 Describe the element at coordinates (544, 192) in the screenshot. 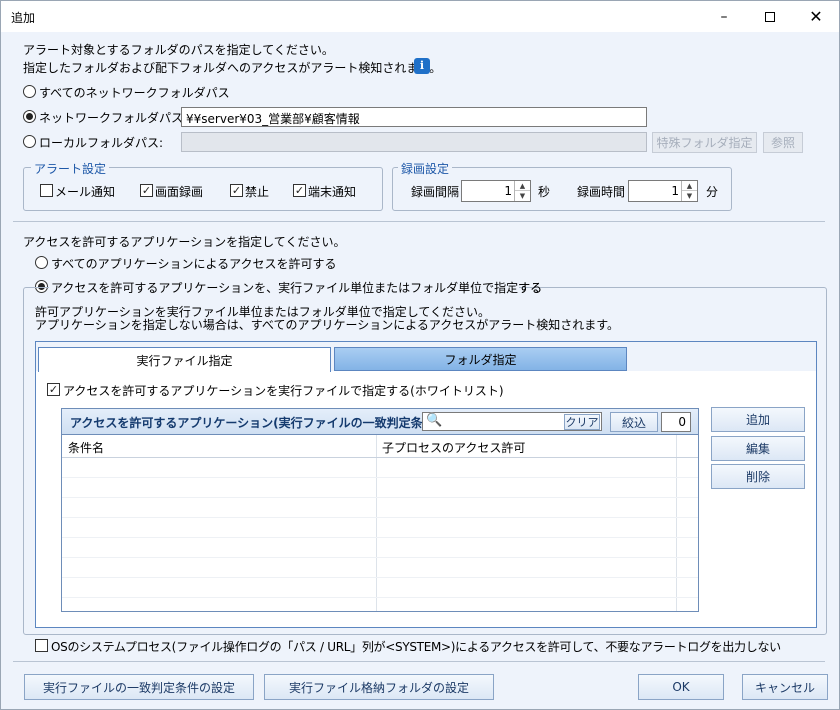

I see `interval-unit: 秒` at that location.